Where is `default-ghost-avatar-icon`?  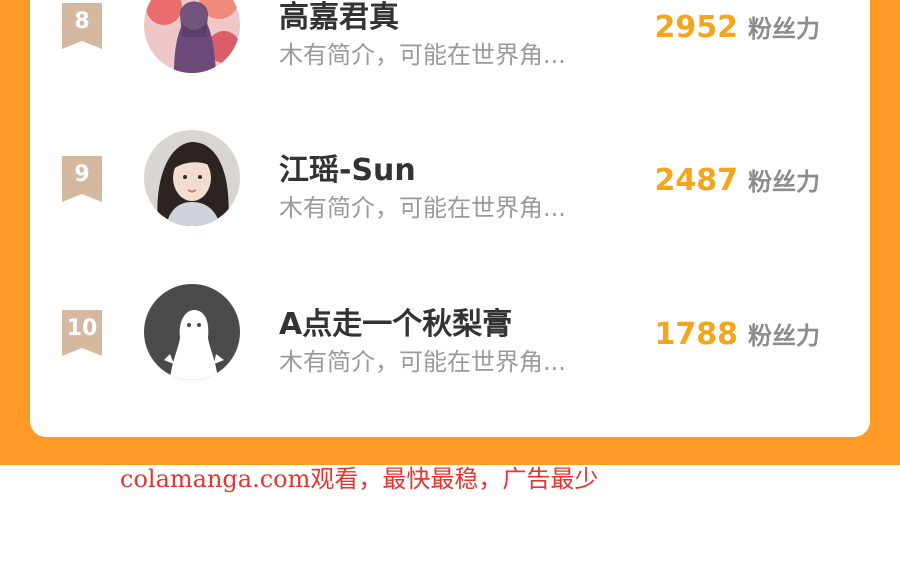
default-ghost-avatar-icon is located at coordinates (192, 332).